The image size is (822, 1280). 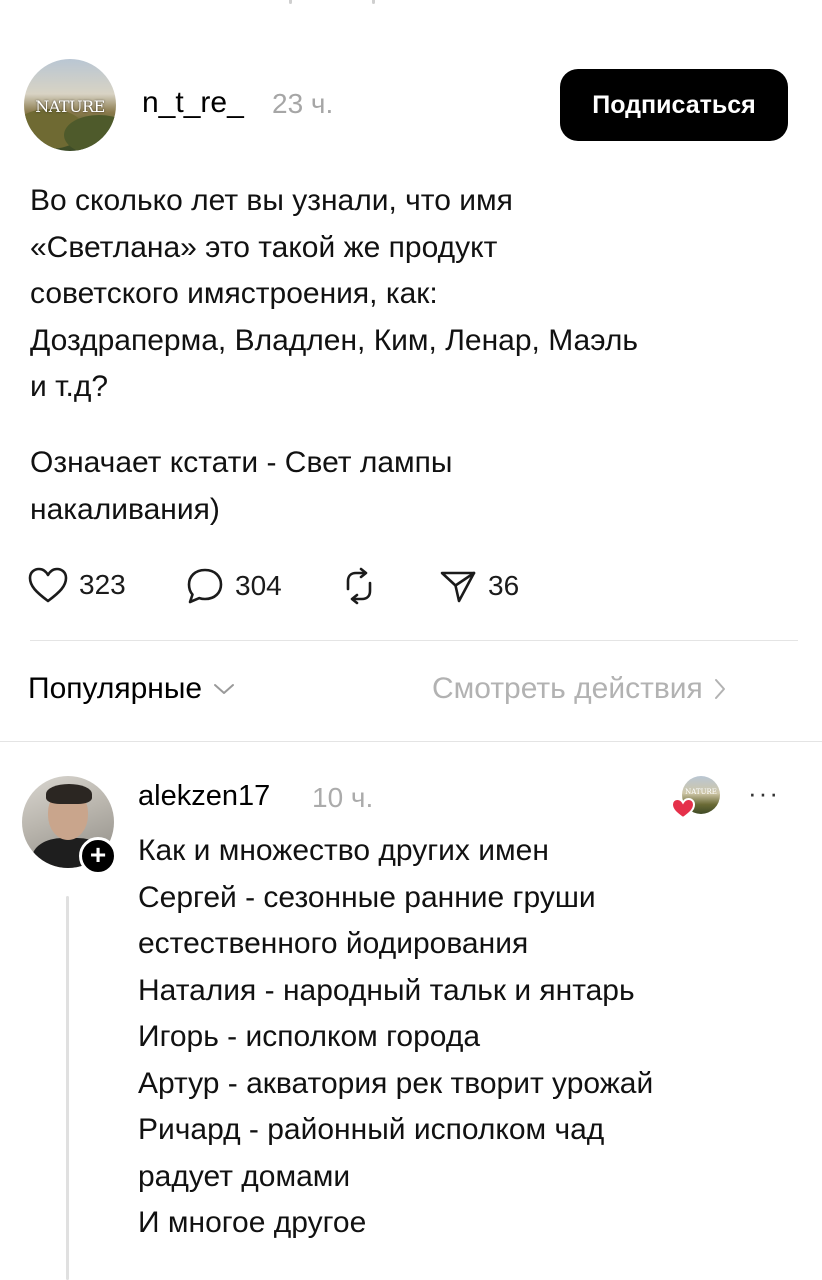 What do you see at coordinates (76, 585) in the screenshot?
I see `like-button: 323` at bounding box center [76, 585].